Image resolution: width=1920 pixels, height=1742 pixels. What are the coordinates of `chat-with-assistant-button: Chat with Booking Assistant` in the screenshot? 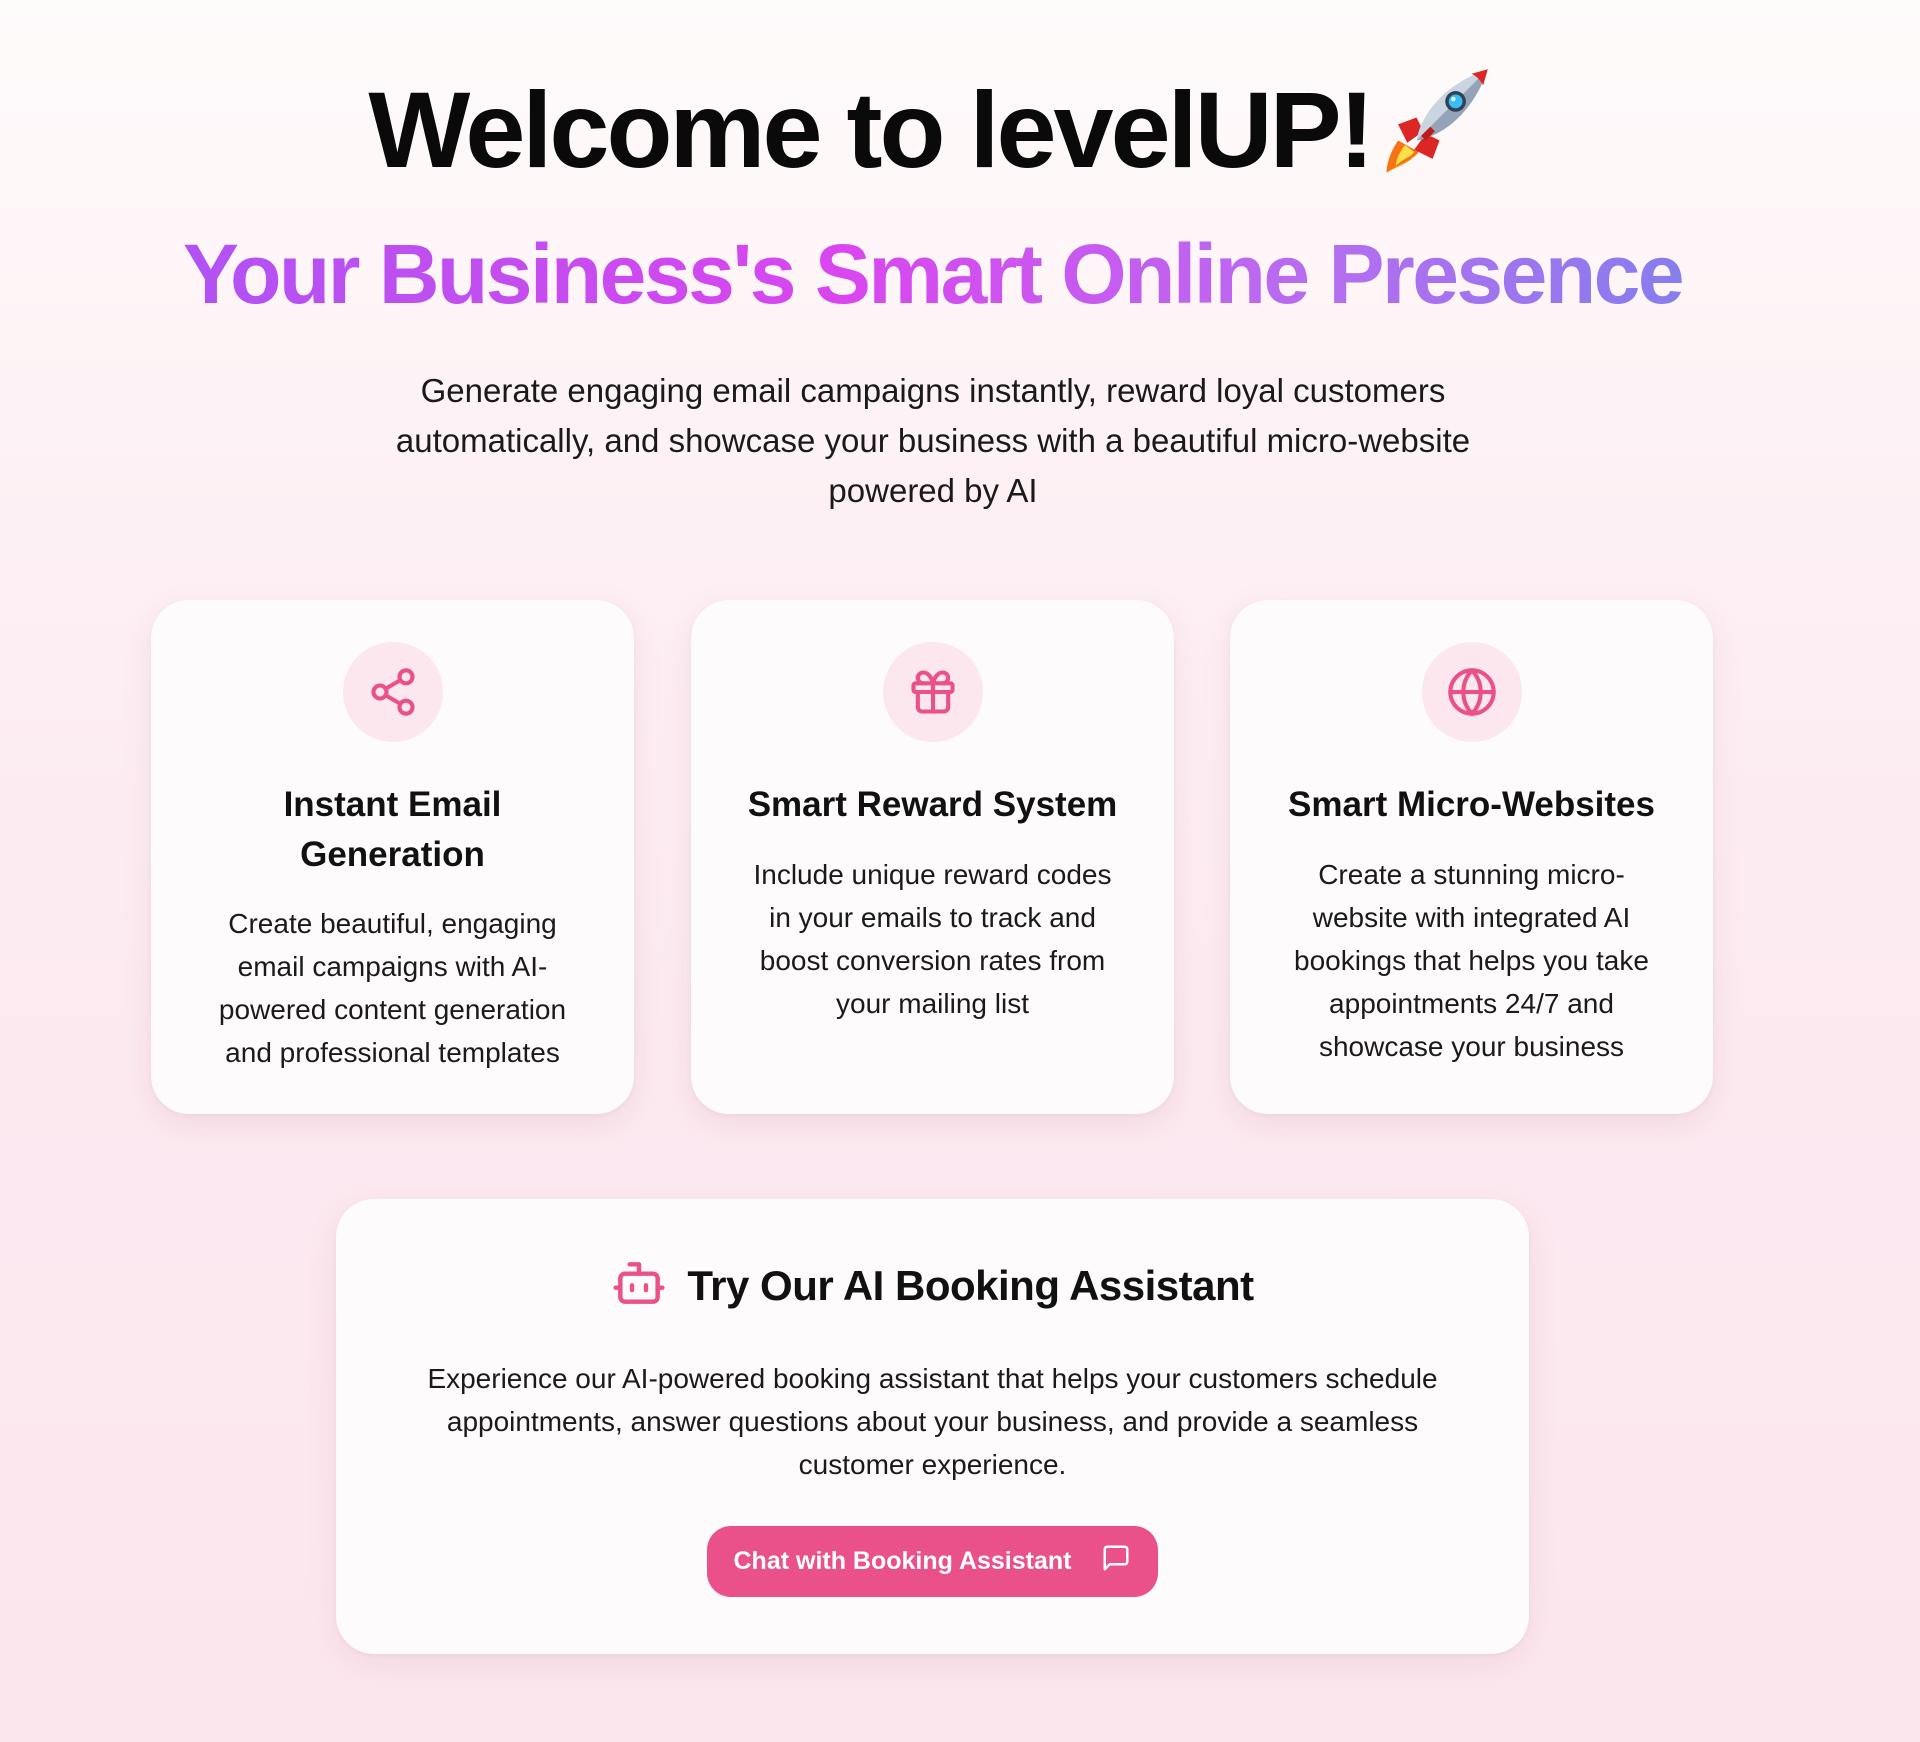 It's located at (932, 1561).